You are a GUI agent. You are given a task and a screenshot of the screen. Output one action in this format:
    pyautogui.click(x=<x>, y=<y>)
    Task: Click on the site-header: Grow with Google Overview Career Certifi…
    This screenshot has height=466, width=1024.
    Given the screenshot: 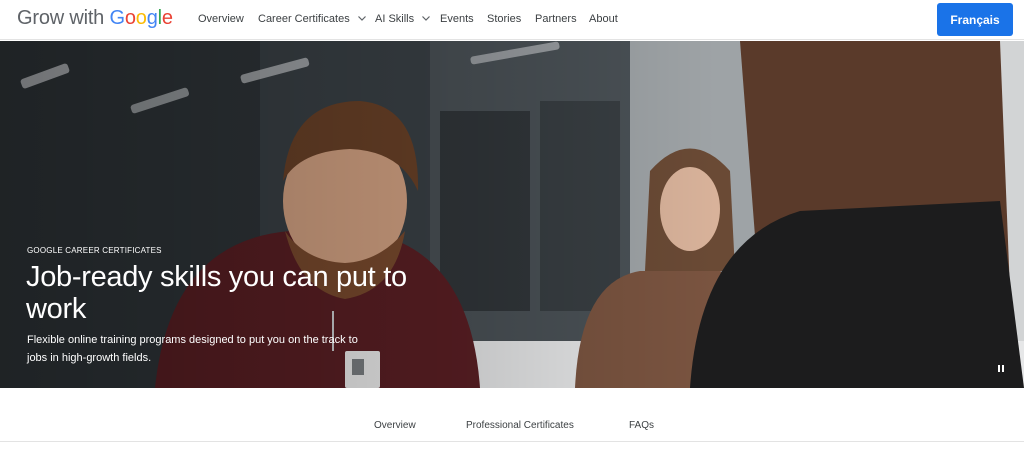 What is the action you would take?
    pyautogui.click(x=512, y=20)
    